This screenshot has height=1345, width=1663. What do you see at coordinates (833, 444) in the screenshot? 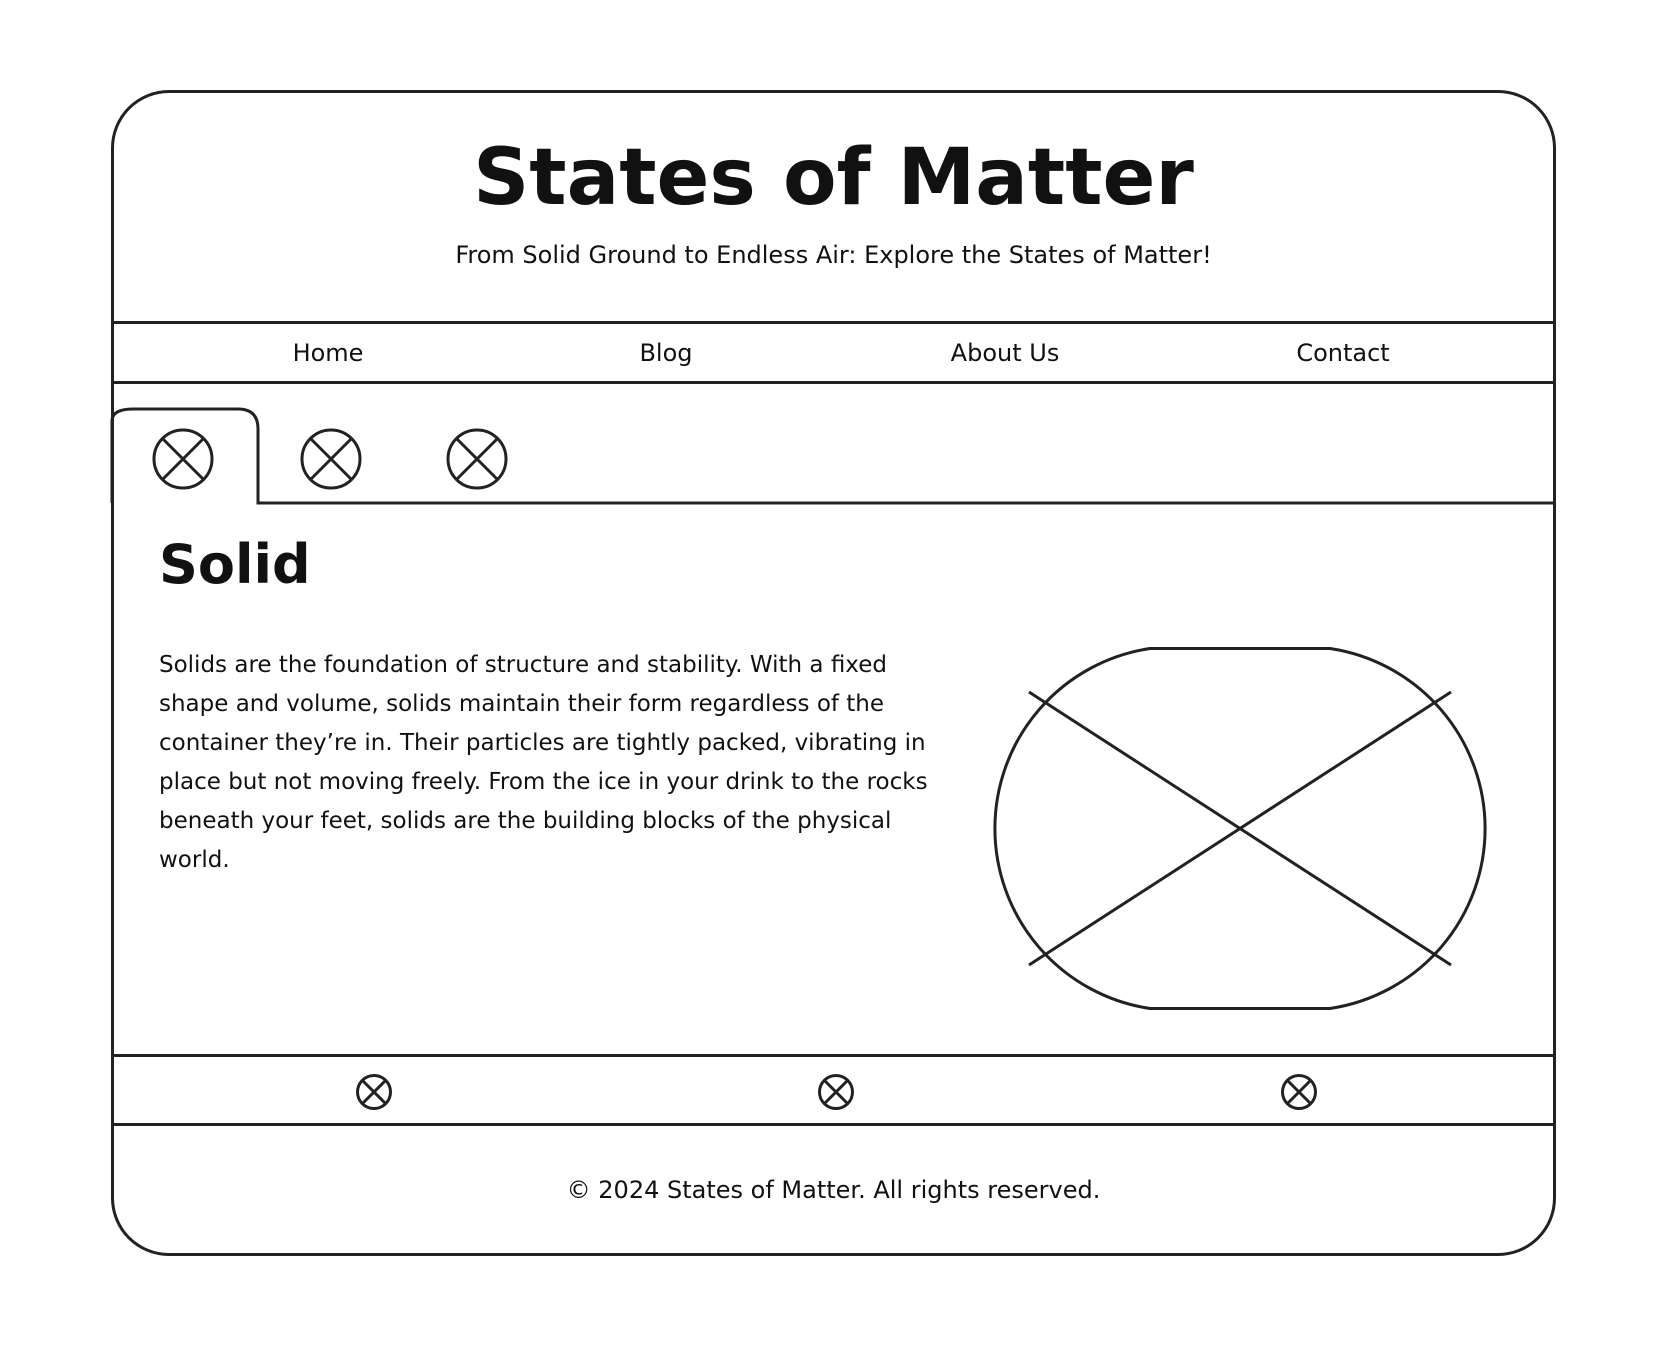
I see `tab-bar` at bounding box center [833, 444].